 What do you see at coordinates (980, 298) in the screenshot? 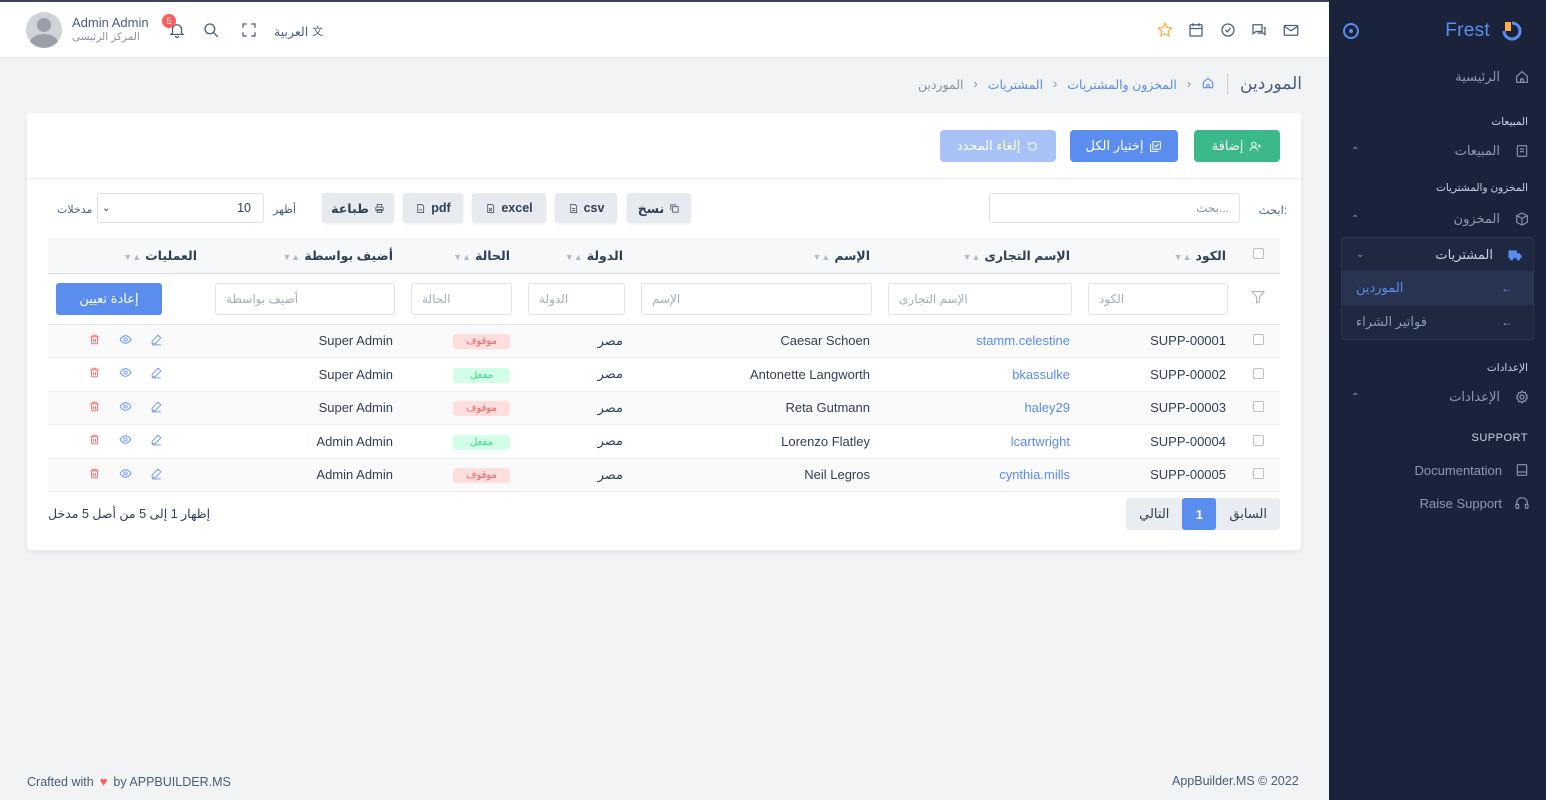
I see `filter-trade-name-input: الإسم التجارى` at bounding box center [980, 298].